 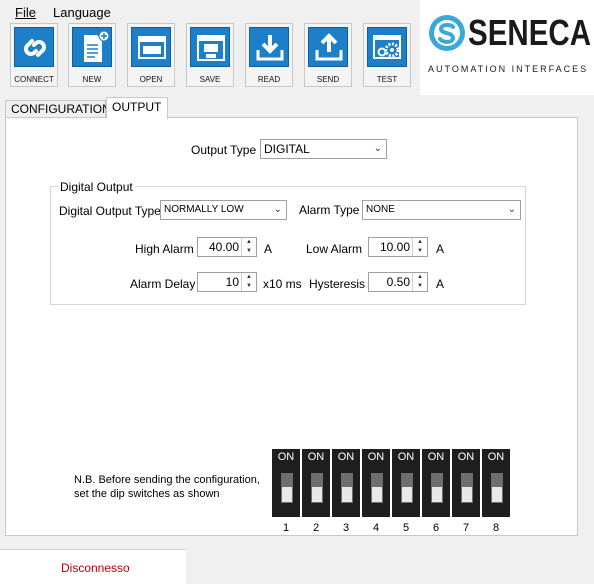 I want to click on alarm-delay-stepper: ▲ ▼, so click(x=248, y=282).